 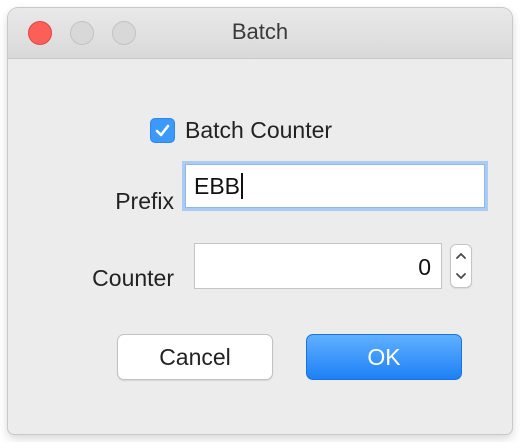 I want to click on counter-stepper, so click(x=461, y=266).